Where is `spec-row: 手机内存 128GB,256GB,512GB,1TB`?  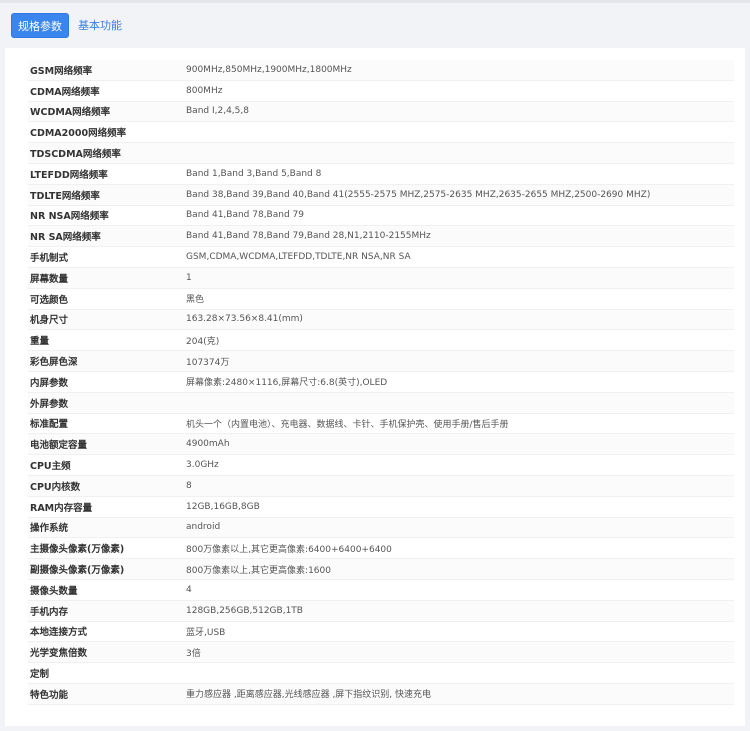 spec-row: 手机内存 128GB,256GB,512GB,1TB is located at coordinates (381, 611).